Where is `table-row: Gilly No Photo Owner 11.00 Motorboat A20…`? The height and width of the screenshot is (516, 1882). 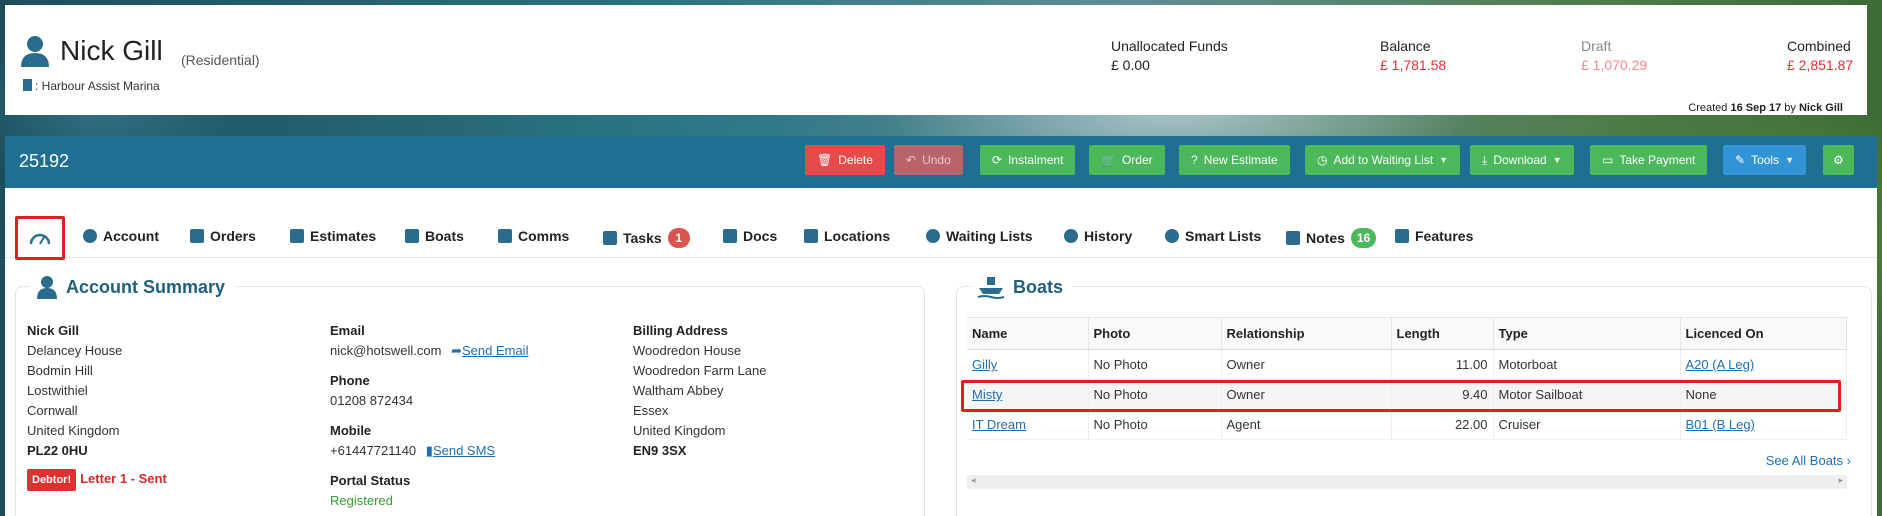
table-row: Gilly No Photo Owner 11.00 Motorboat A20… is located at coordinates (1407, 364).